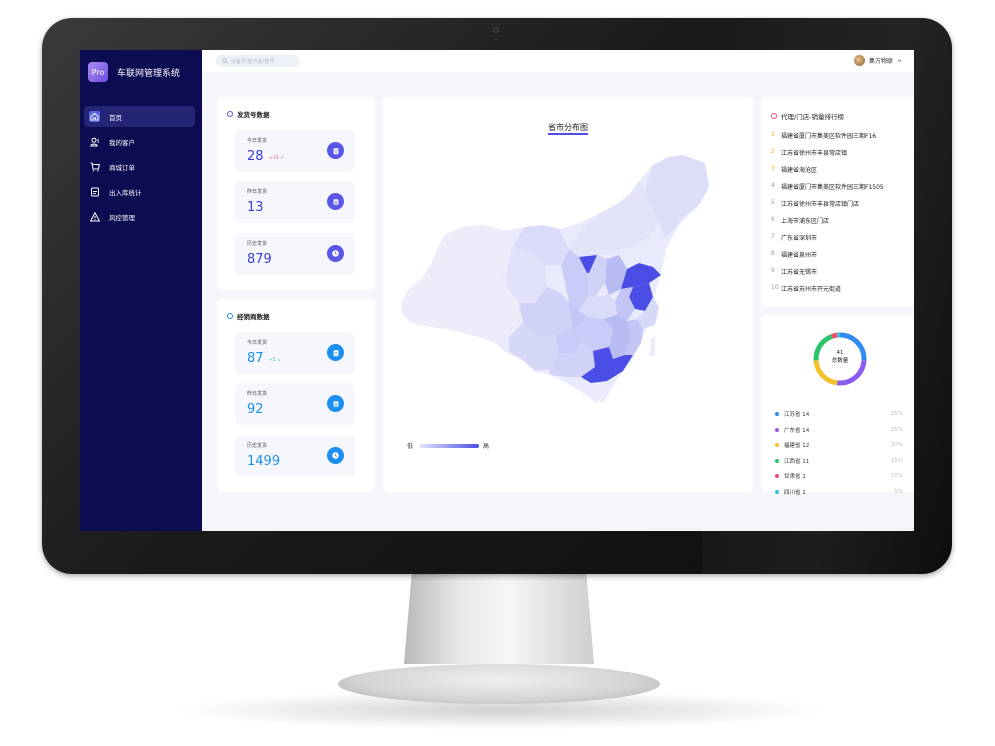  What do you see at coordinates (253, 61) in the screenshot?
I see `search-placeholder: 设备号/客户名/账号` at bounding box center [253, 61].